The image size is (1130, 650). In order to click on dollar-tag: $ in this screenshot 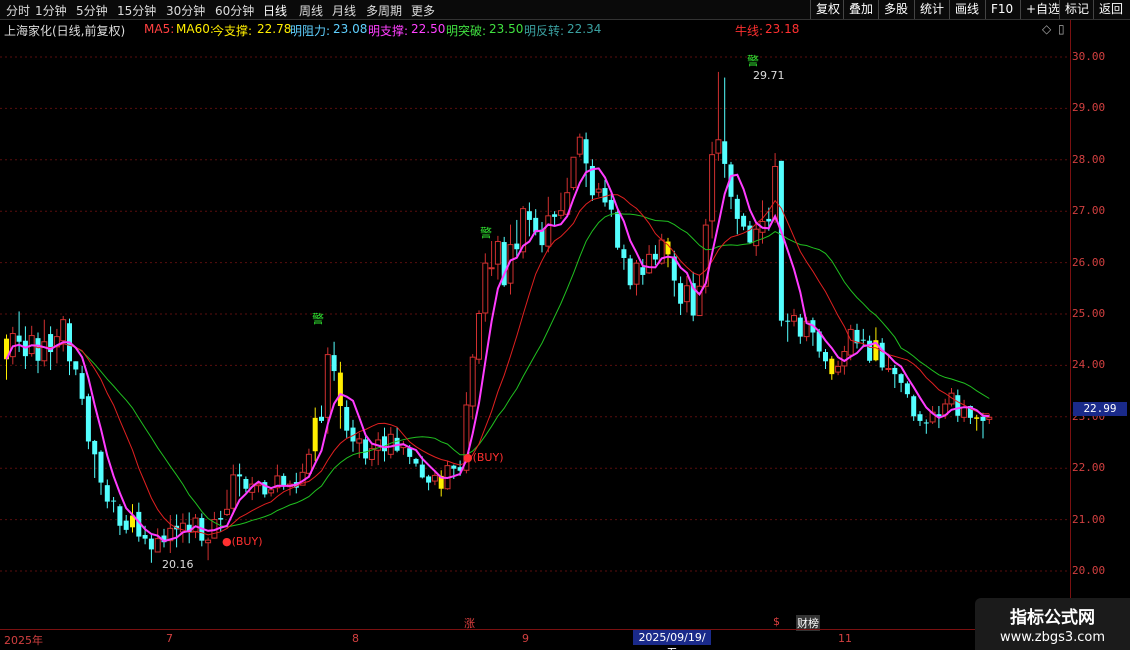, I will do `click(776, 621)`.